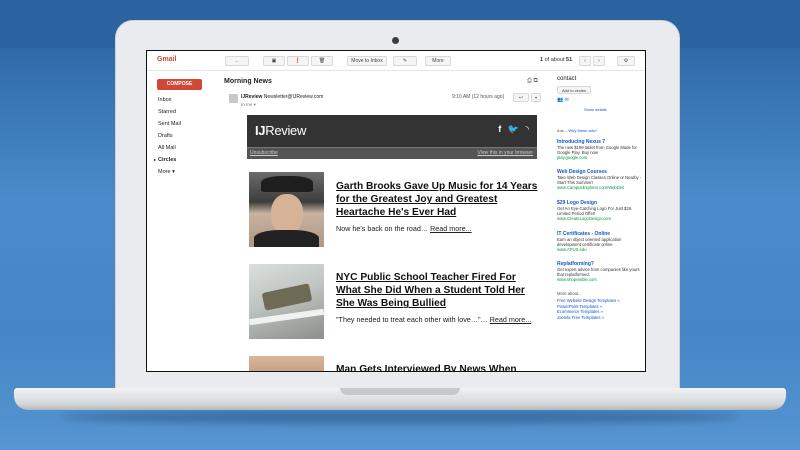  I want to click on settings-gear-icon: ⚙, so click(626, 61).